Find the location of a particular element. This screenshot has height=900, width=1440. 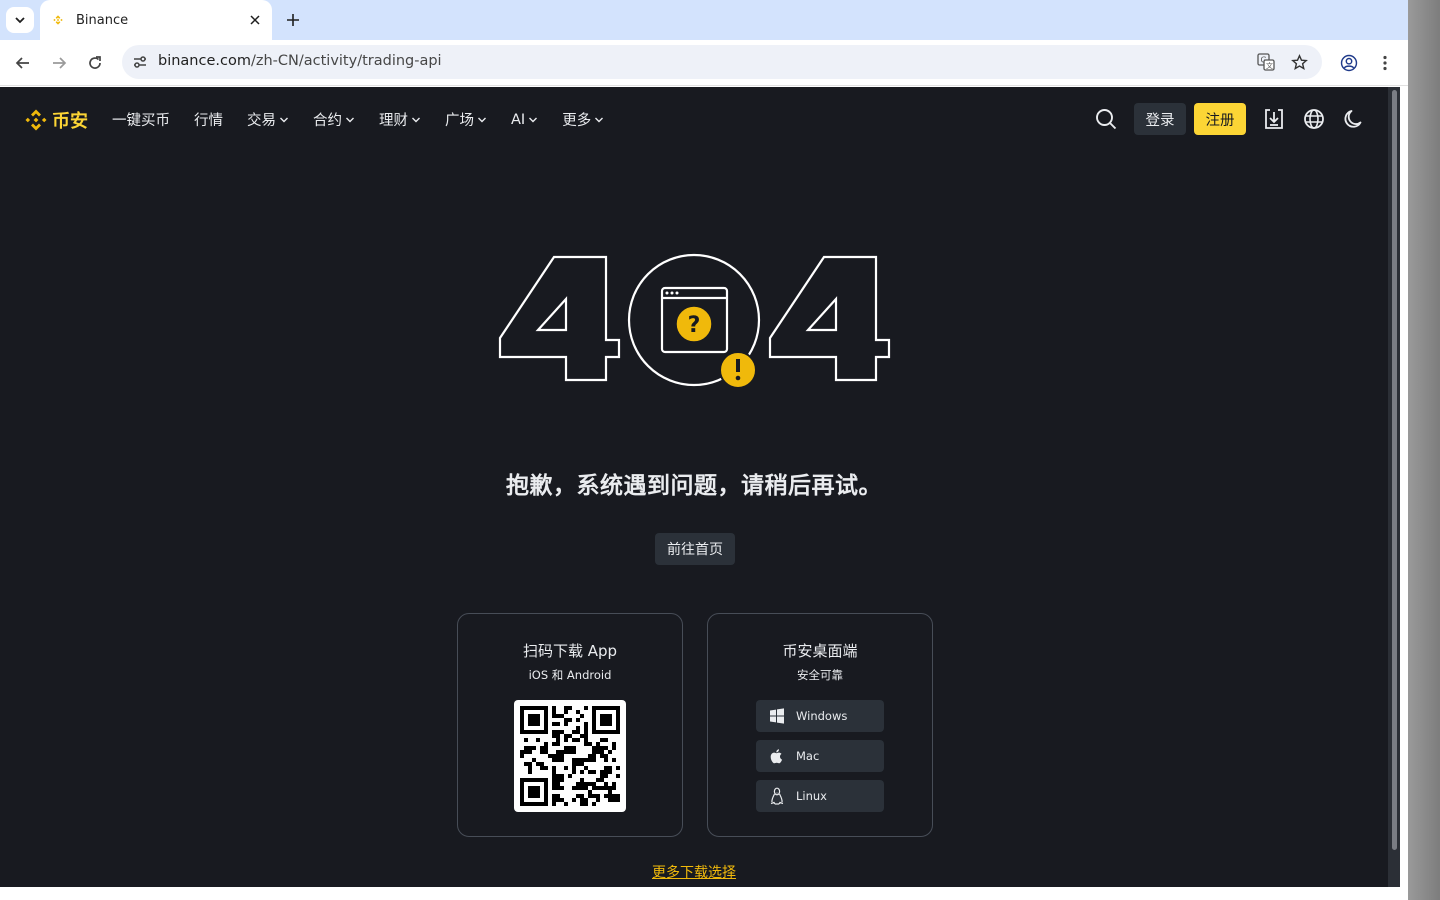

forward-button is located at coordinates (59, 63).